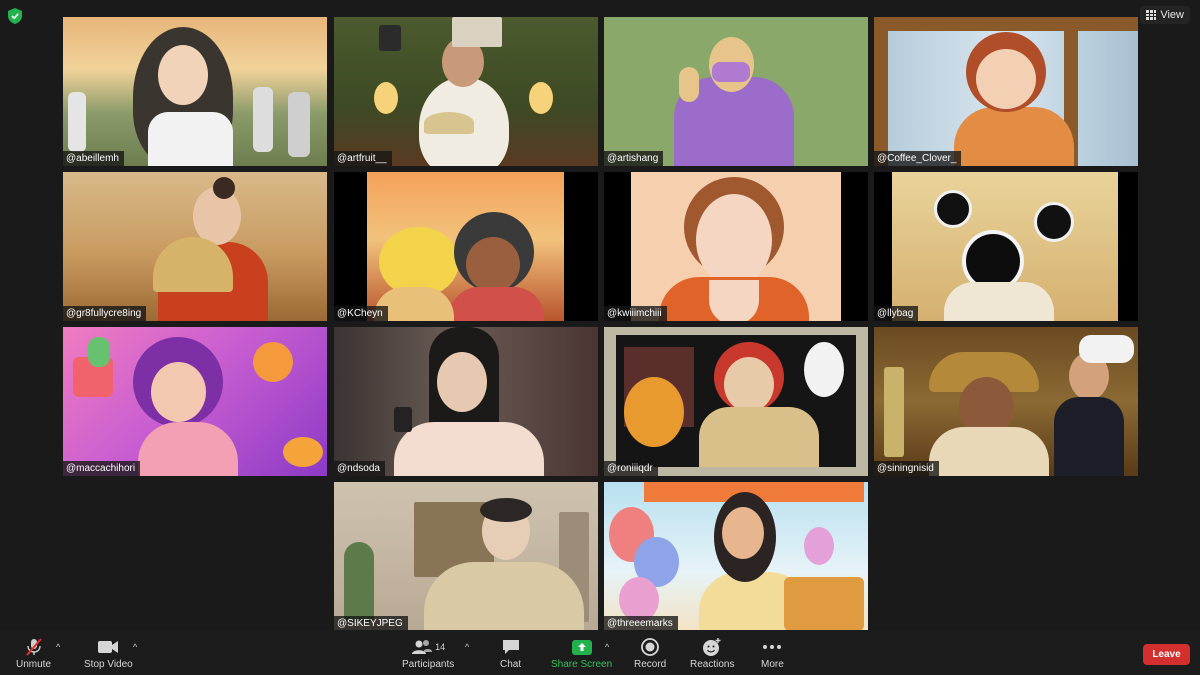  What do you see at coordinates (422, 647) in the screenshot?
I see `participants-icon` at bounding box center [422, 647].